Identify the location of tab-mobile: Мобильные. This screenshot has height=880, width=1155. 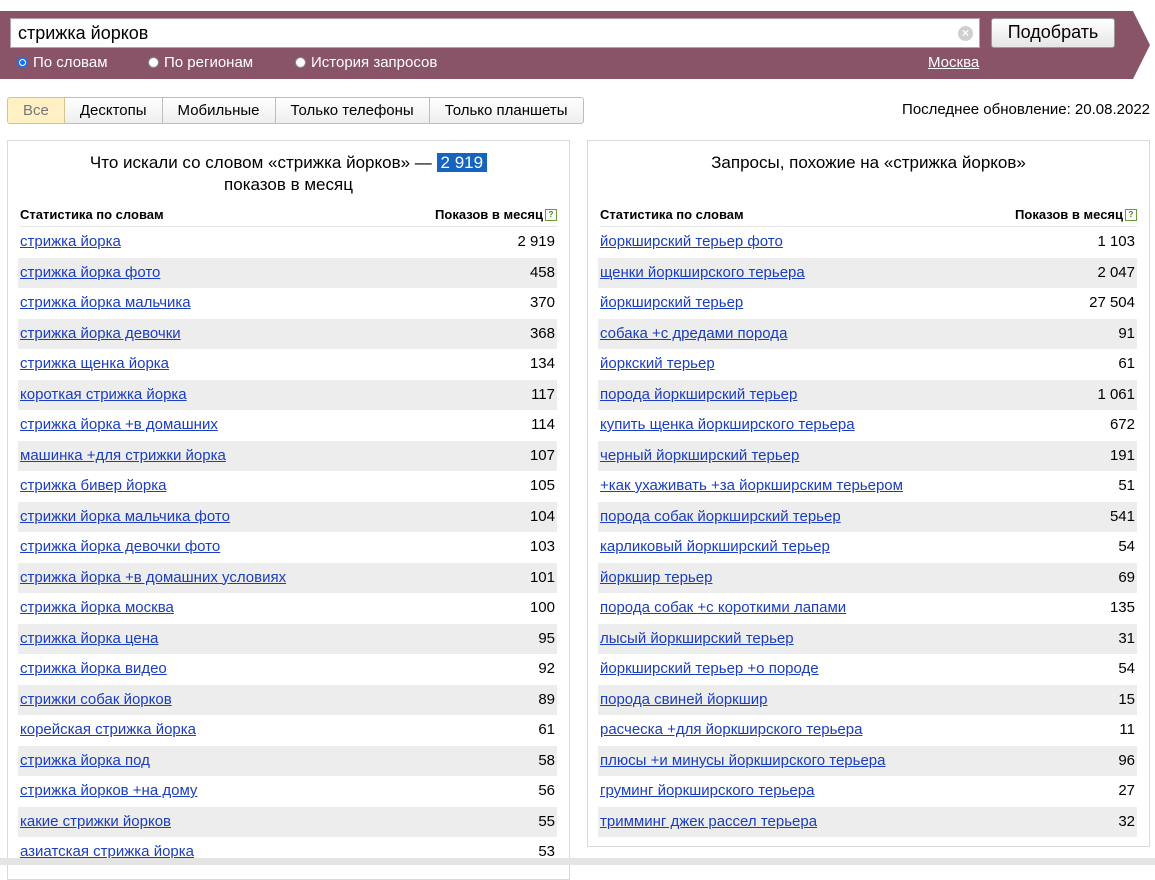
(219, 110).